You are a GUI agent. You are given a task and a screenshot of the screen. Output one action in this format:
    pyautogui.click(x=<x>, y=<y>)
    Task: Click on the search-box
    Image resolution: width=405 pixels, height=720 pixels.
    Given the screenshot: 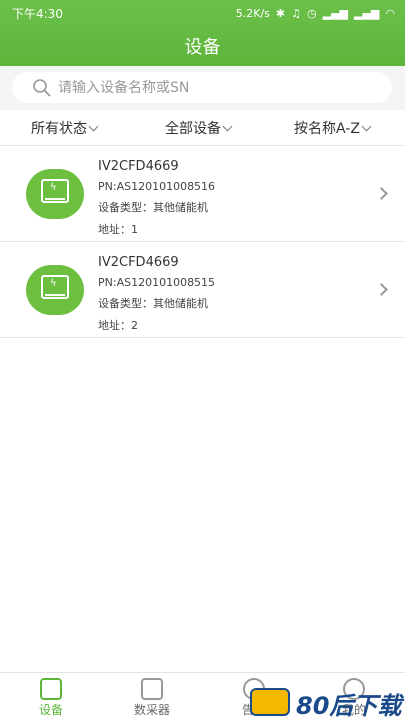 What is the action you would take?
    pyautogui.click(x=202, y=87)
    